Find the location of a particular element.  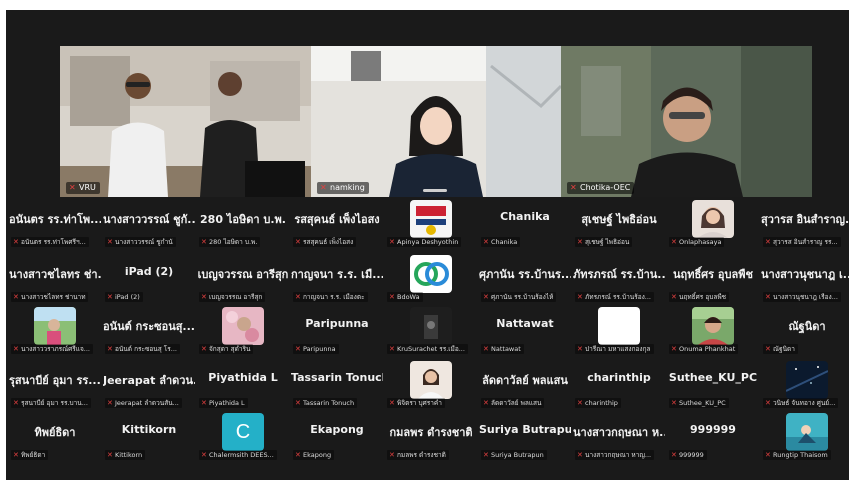

participant-name: กมลพร ดำรงชาติ is located at coordinates (421, 455).